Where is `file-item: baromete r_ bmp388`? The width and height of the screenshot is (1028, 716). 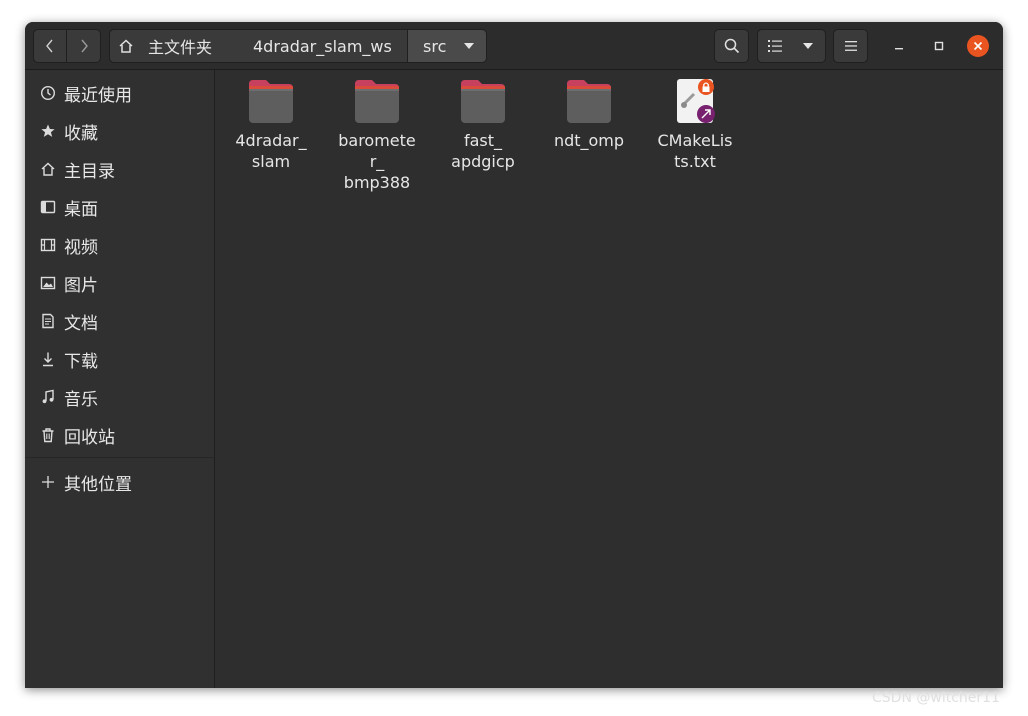 file-item: baromete r_ bmp388 is located at coordinates (377, 135).